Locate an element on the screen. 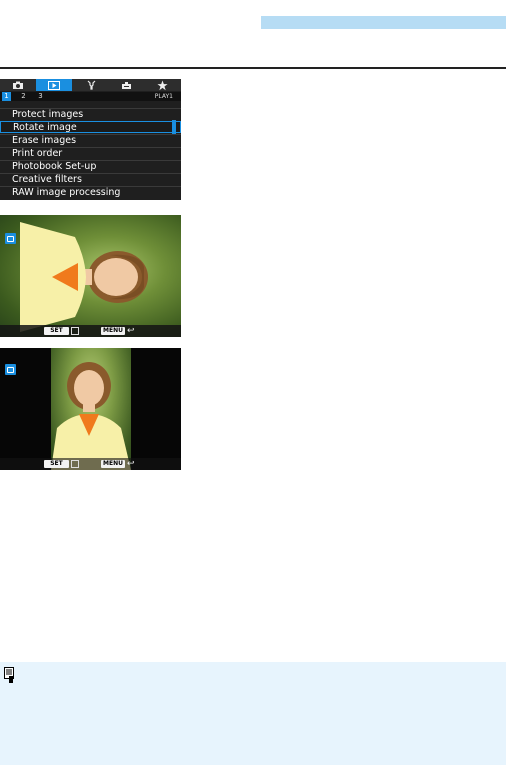 Image resolution: width=506 pixels, height=765 pixels. upright-portrait-photo is located at coordinates (91, 409).